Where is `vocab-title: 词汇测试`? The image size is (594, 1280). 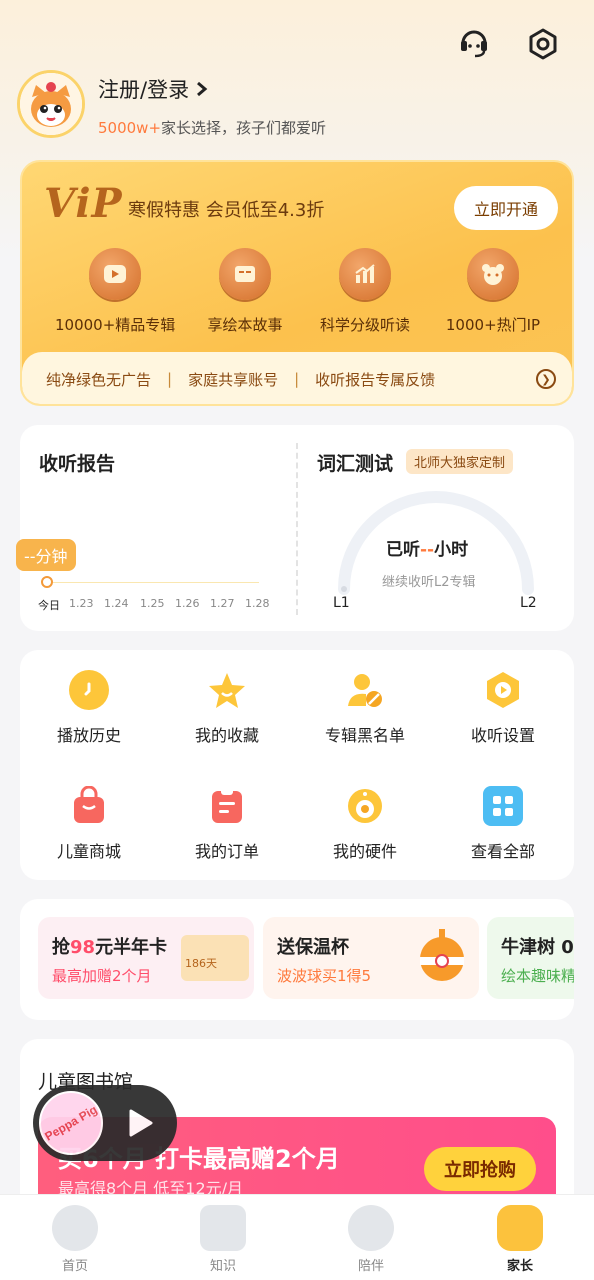 vocab-title: 词汇测试 is located at coordinates (355, 462).